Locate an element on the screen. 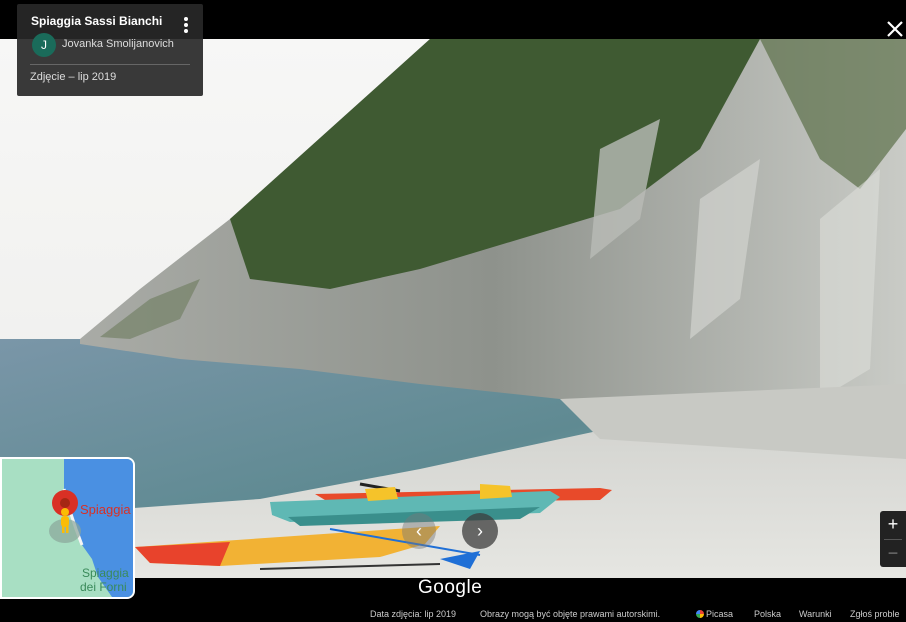 Image resolution: width=906 pixels, height=622 pixels. map-nearby-label-line1: Spiaggia is located at coordinates (105, 573).